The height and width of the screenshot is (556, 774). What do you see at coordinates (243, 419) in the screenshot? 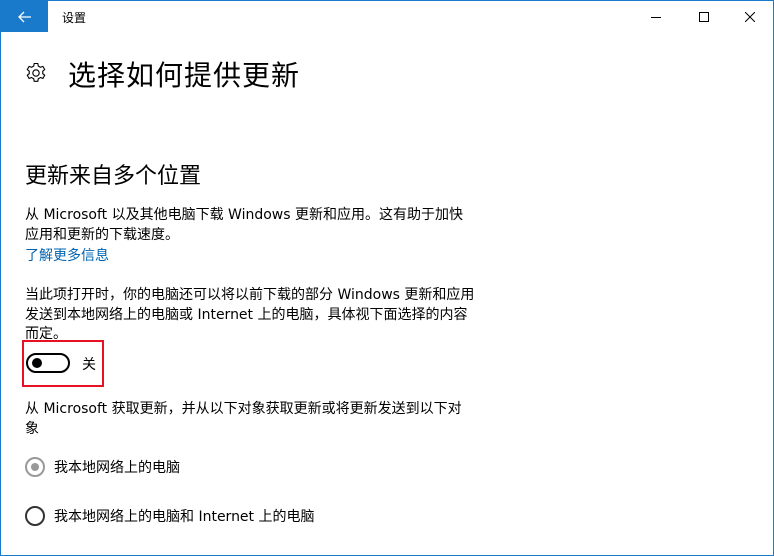
I see `radio-description-text: 从 Microsoft 获取更新，并从以下对象获取更新或将更新发送到以下对象` at bounding box center [243, 419].